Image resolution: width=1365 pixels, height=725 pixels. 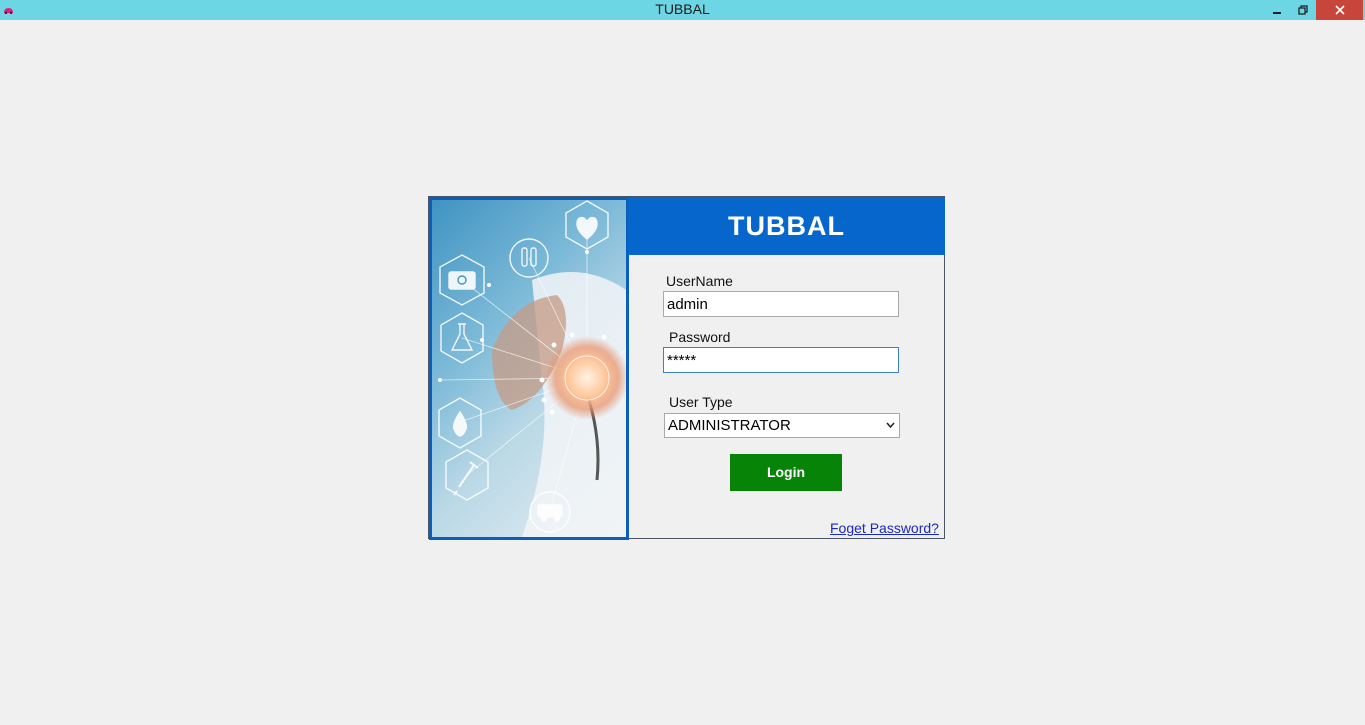 What do you see at coordinates (729, 425) in the screenshot?
I see `user-type-value: ADMINISTRATOR` at bounding box center [729, 425].